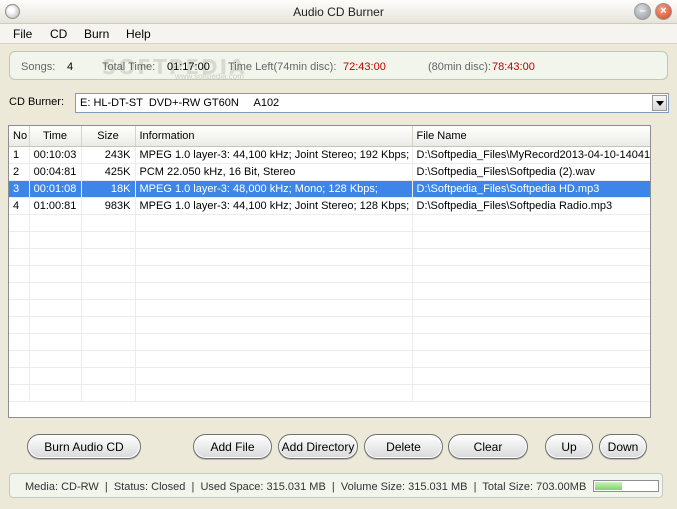 The width and height of the screenshot is (677, 509). Describe the element at coordinates (626, 486) in the screenshot. I see `space-usage-meter` at that location.